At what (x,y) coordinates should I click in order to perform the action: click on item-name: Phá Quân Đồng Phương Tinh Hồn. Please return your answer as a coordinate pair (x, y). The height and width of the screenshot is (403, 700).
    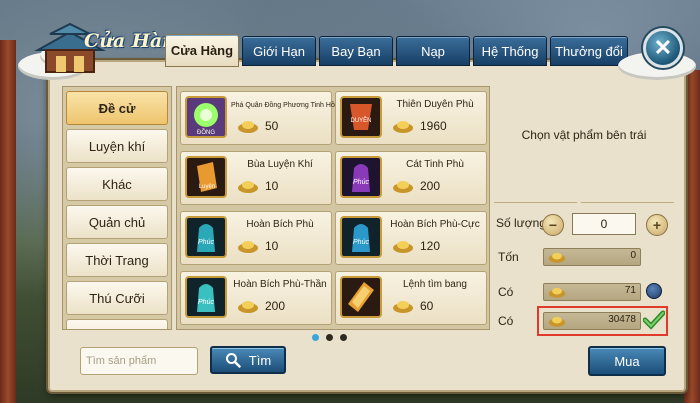
    Looking at the image, I should click on (285, 105).